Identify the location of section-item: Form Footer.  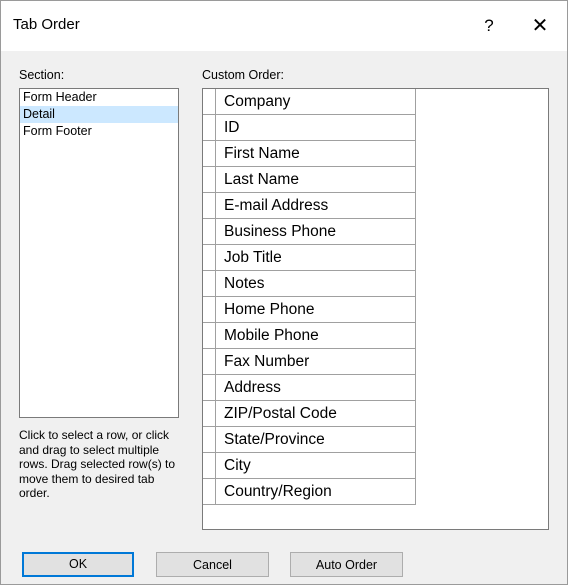
(99, 131).